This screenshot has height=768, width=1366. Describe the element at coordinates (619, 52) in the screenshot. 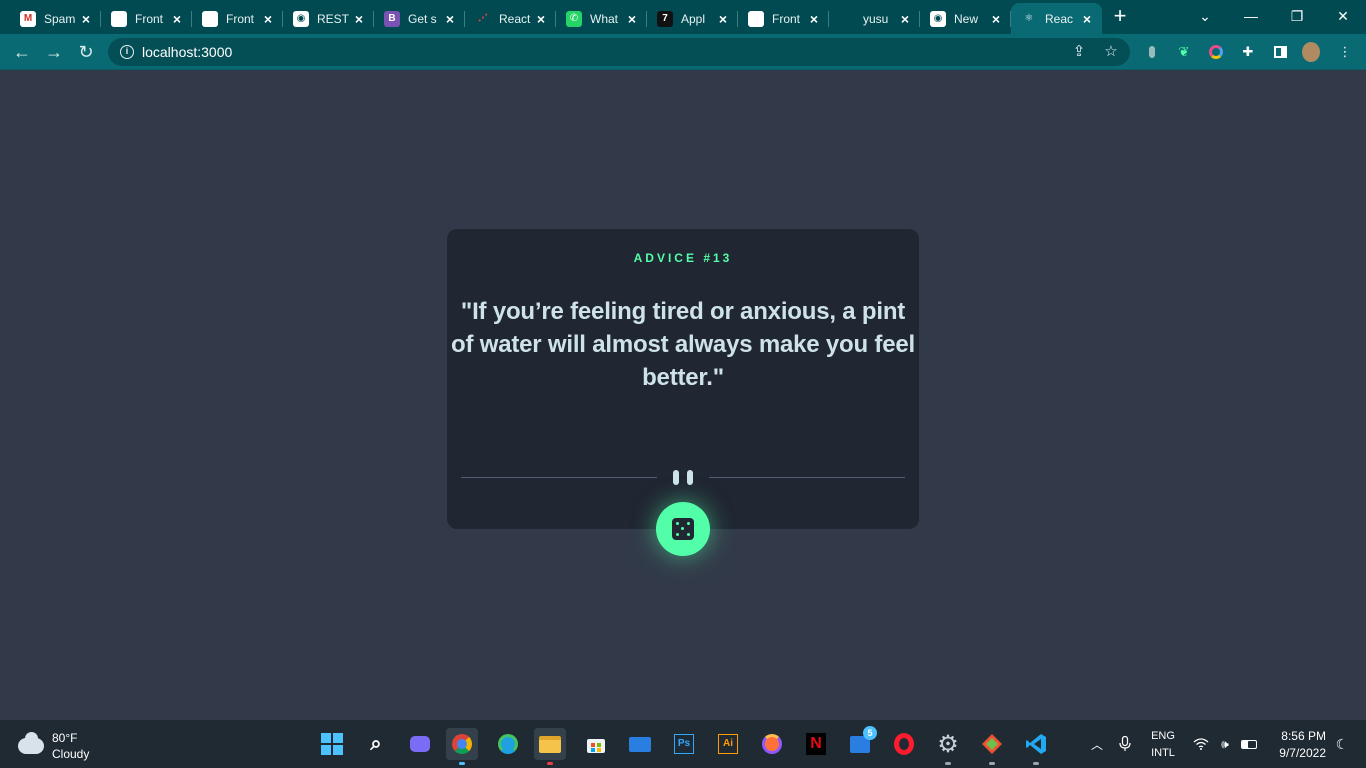

I see `address-bar: i localhost:3000 ⇪ ☆` at that location.